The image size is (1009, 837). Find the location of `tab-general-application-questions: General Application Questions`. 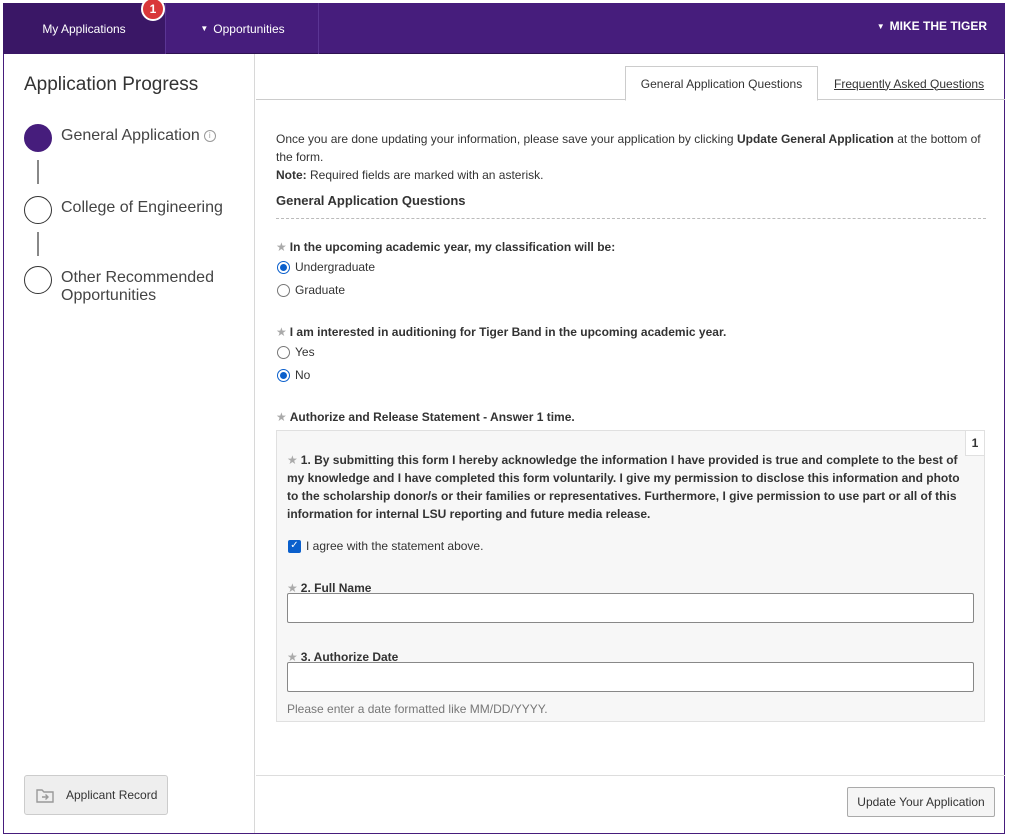

tab-general-application-questions: General Application Questions is located at coordinates (721, 83).